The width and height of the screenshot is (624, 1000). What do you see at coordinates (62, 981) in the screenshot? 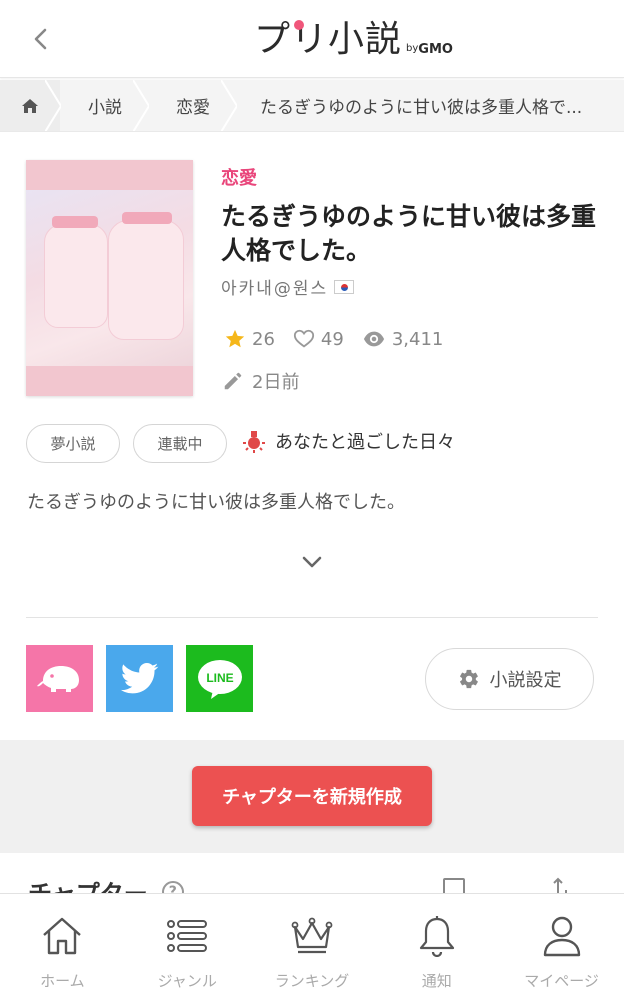
I see `nav-label: ホーム` at bounding box center [62, 981].